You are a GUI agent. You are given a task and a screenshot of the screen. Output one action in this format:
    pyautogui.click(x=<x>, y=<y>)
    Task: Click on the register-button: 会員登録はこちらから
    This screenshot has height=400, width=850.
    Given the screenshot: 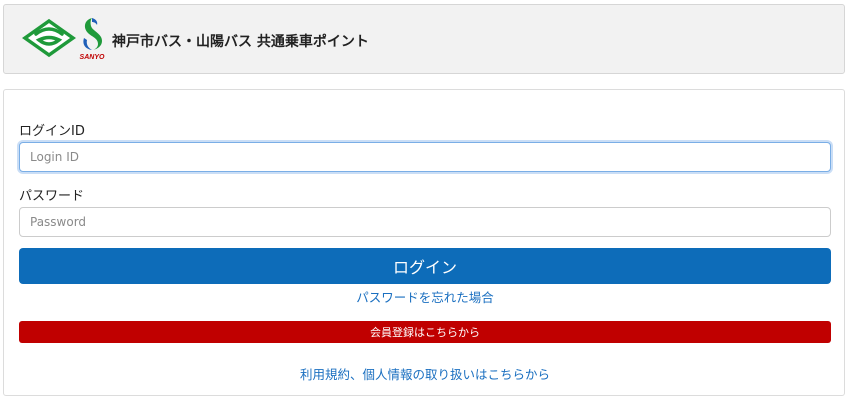 What is the action you would take?
    pyautogui.click(x=425, y=332)
    